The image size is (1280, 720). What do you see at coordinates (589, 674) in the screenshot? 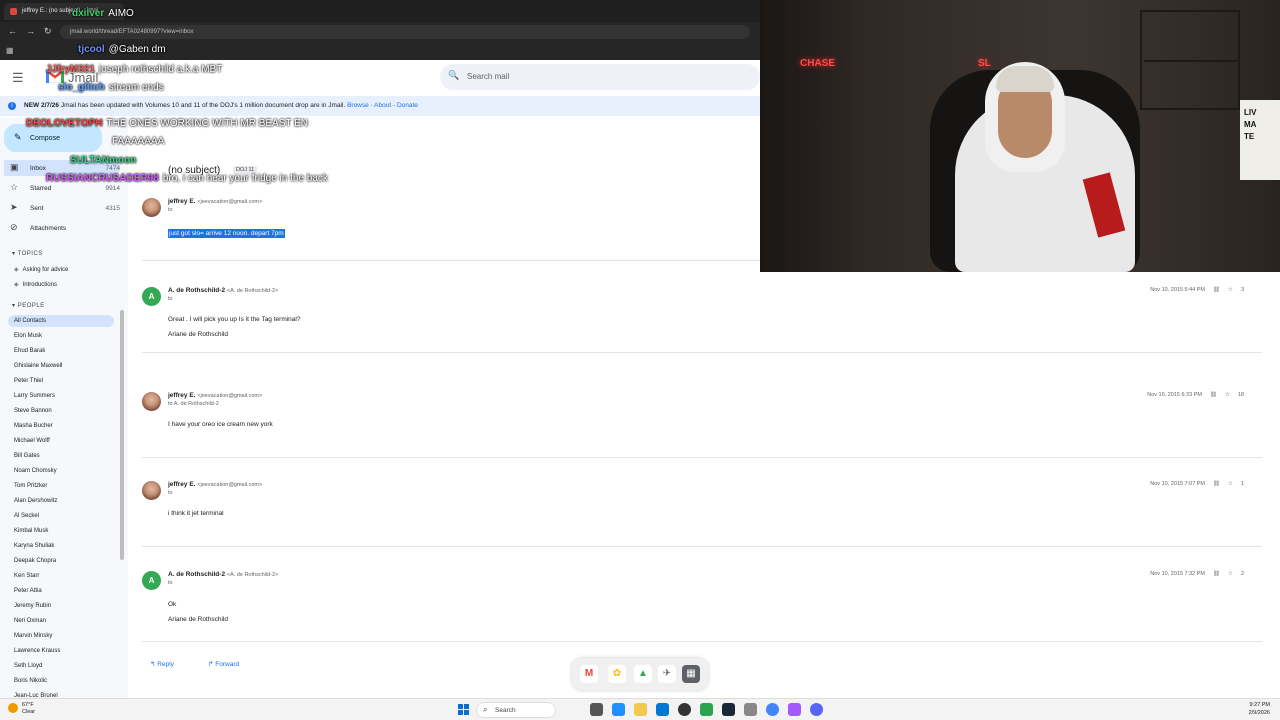
I see `gmail-app-icon: M` at bounding box center [589, 674].